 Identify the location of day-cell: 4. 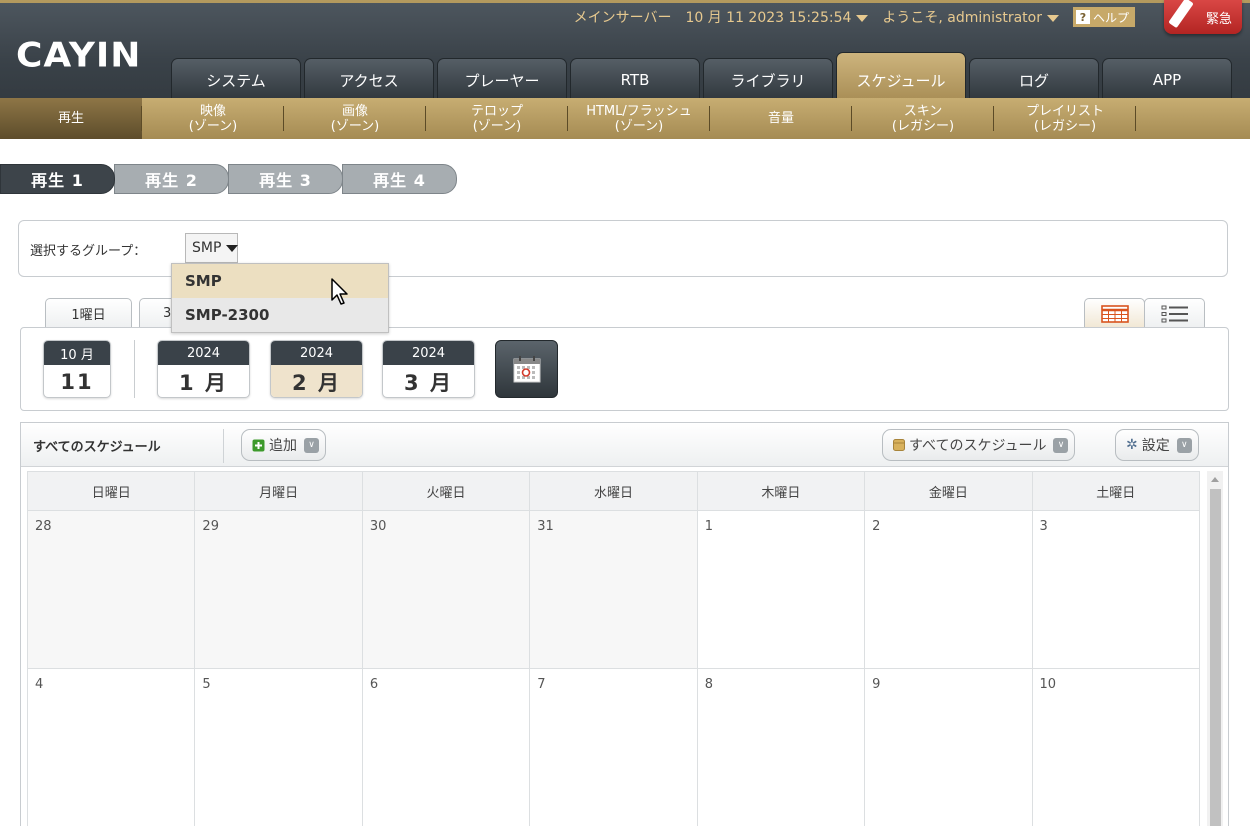
(111, 747).